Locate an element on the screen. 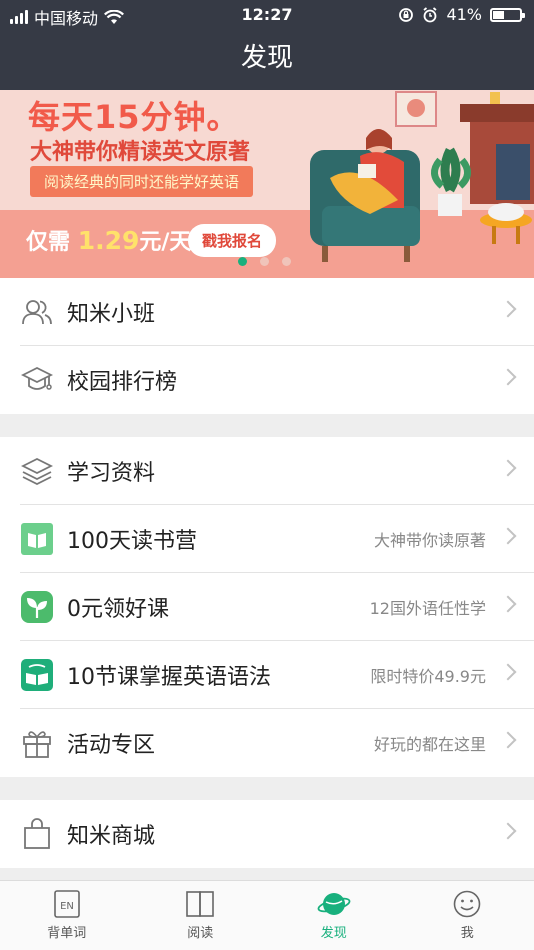 This screenshot has height=950, width=534. menu-item-label: 活动专区 is located at coordinates (111, 745).